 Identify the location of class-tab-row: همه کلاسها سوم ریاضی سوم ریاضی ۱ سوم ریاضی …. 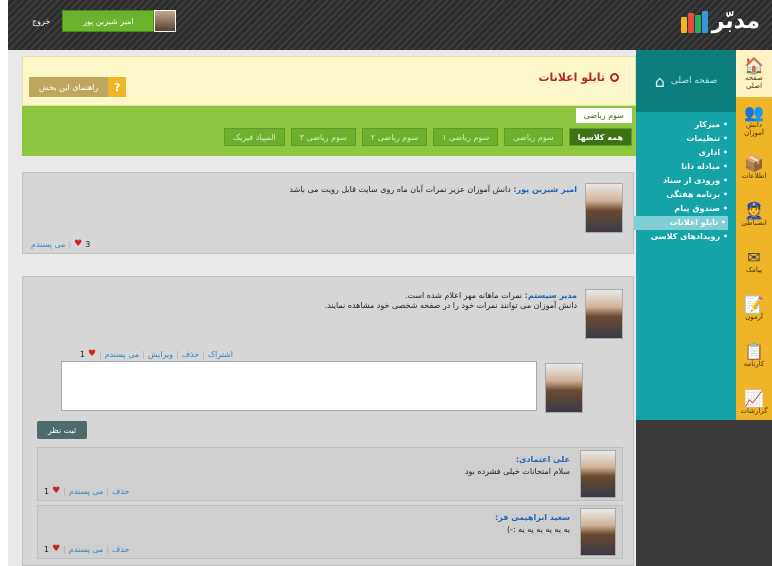
(428, 137).